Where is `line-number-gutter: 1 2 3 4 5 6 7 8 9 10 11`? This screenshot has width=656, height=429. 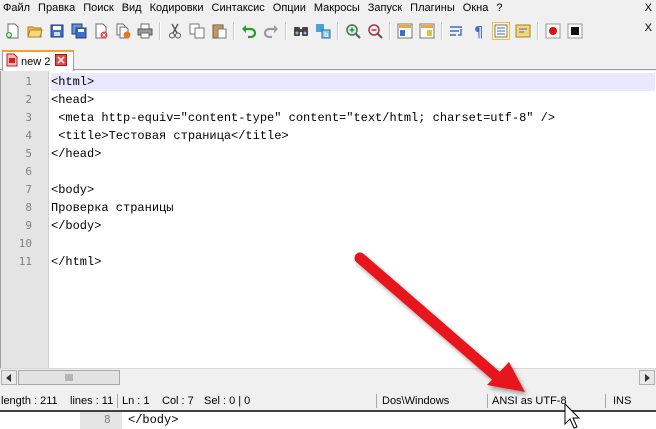
line-number-gutter: 1 2 3 4 5 6 7 8 9 10 11 is located at coordinates (25, 219).